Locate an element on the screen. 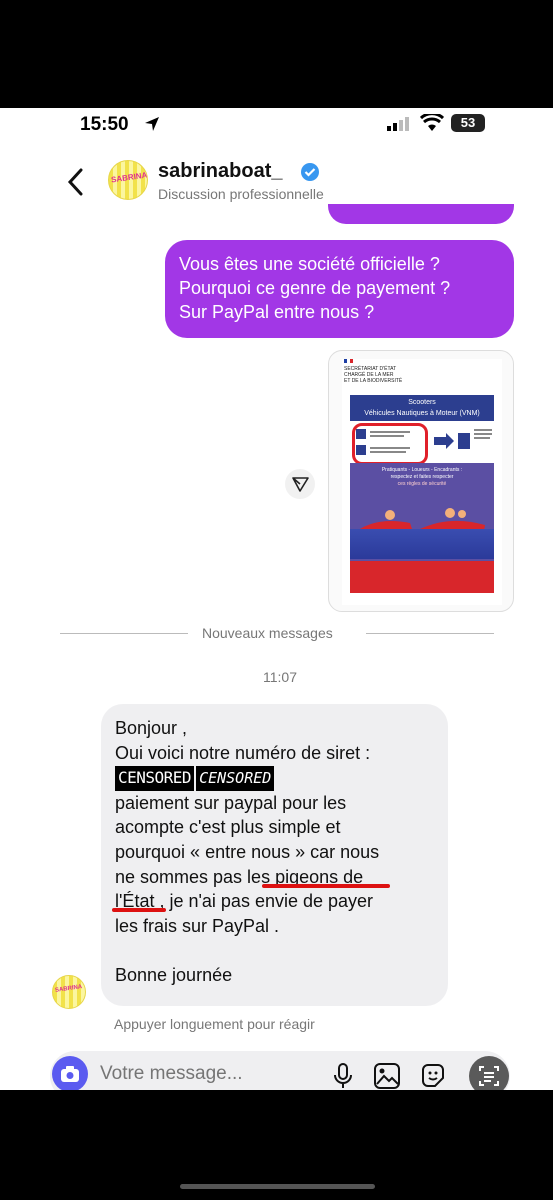  avatar-text: SABRINA is located at coordinates (129, 177).